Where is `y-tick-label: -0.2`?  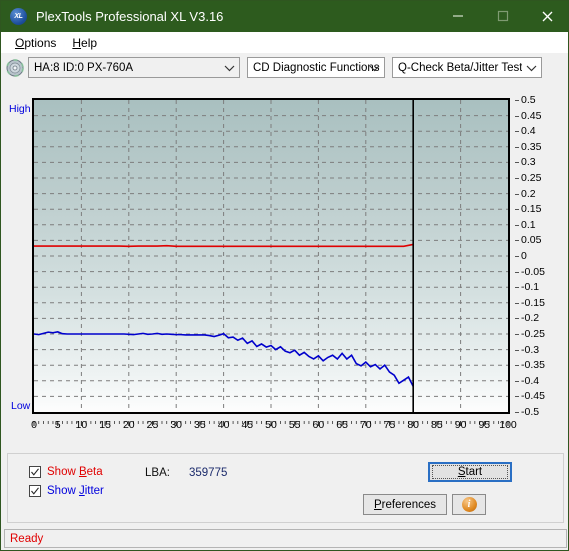 y-tick-label: -0.2 is located at coordinates (530, 318).